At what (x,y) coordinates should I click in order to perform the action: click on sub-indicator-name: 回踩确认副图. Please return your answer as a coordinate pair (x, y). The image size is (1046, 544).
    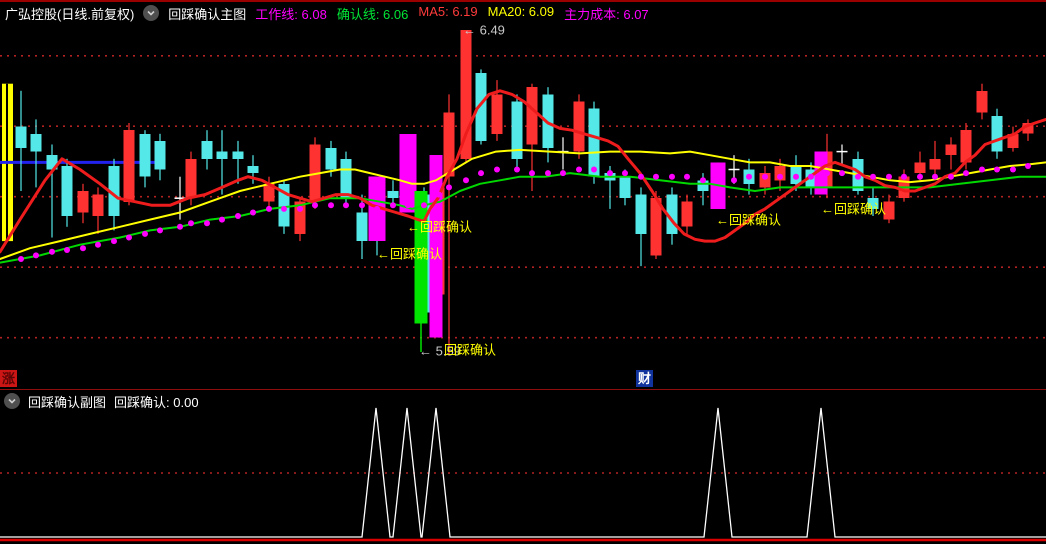
    Looking at the image, I should click on (67, 402).